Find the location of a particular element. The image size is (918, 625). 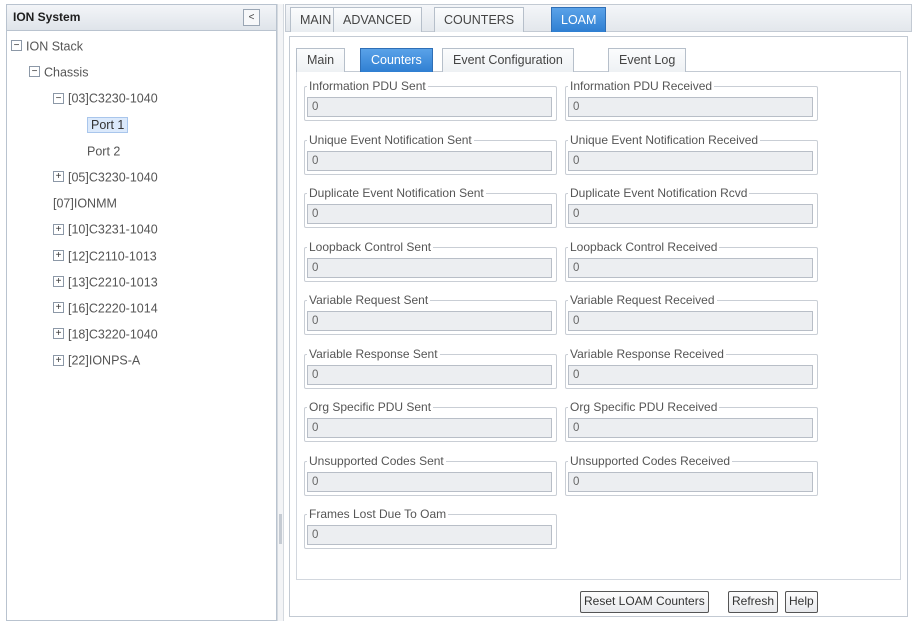

tree-node: + [16]C2220-1014 is located at coordinates (105, 308).